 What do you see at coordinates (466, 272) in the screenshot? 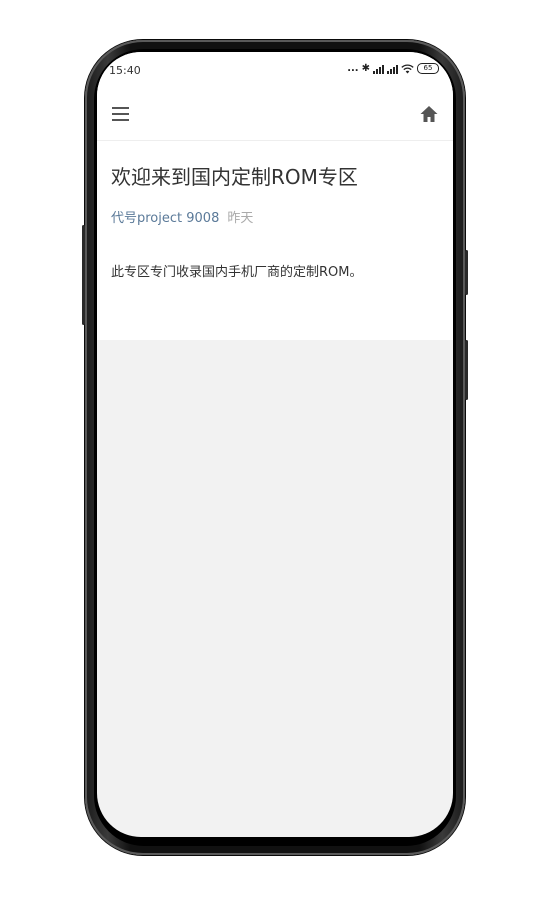
I see `phone-power-button` at bounding box center [466, 272].